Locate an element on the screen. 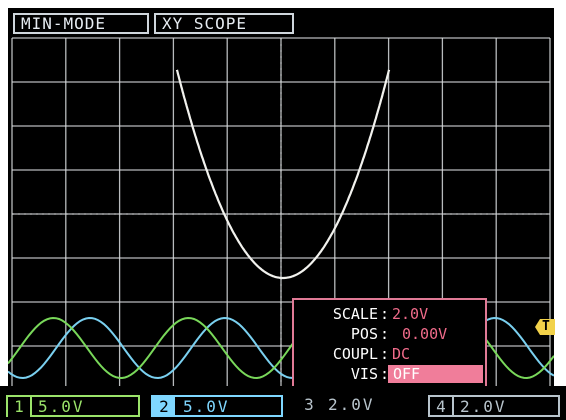 This screenshot has width=566, height=420. visibility-label: VIS is located at coordinates (364, 374).